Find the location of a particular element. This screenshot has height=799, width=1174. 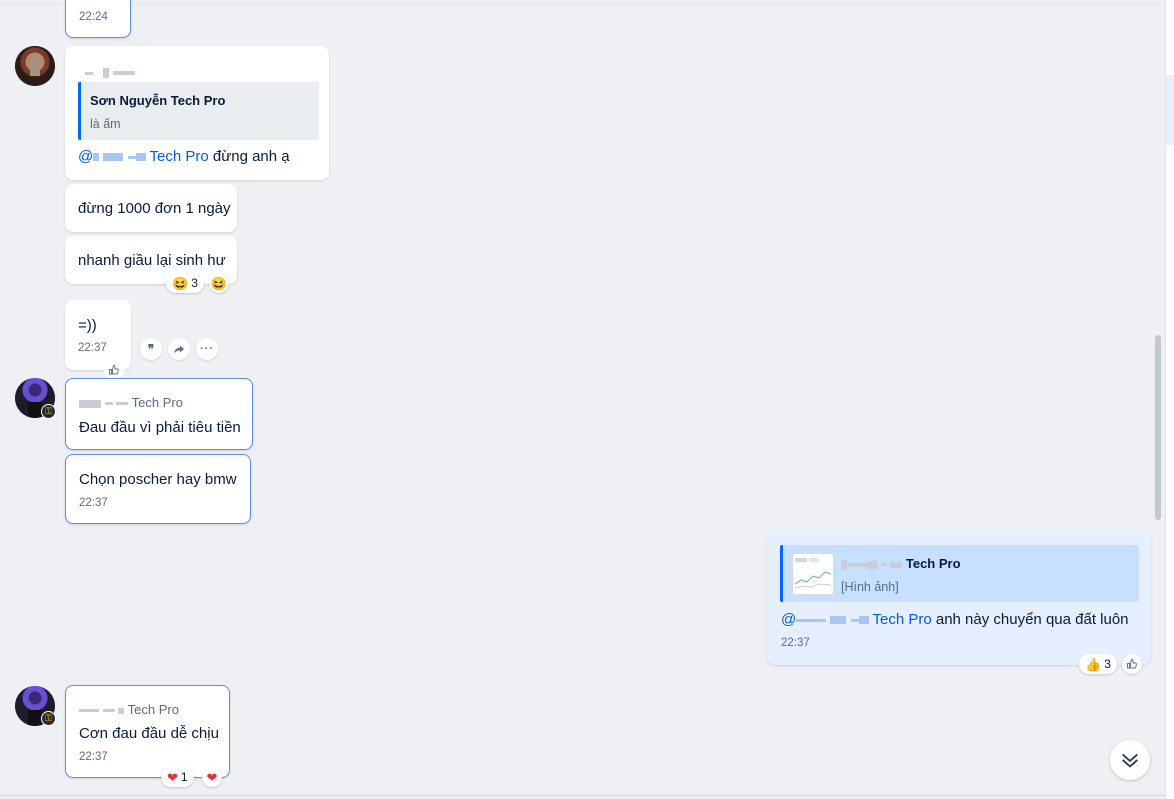

reaction-summary: 👍 3 is located at coordinates (1098, 664).